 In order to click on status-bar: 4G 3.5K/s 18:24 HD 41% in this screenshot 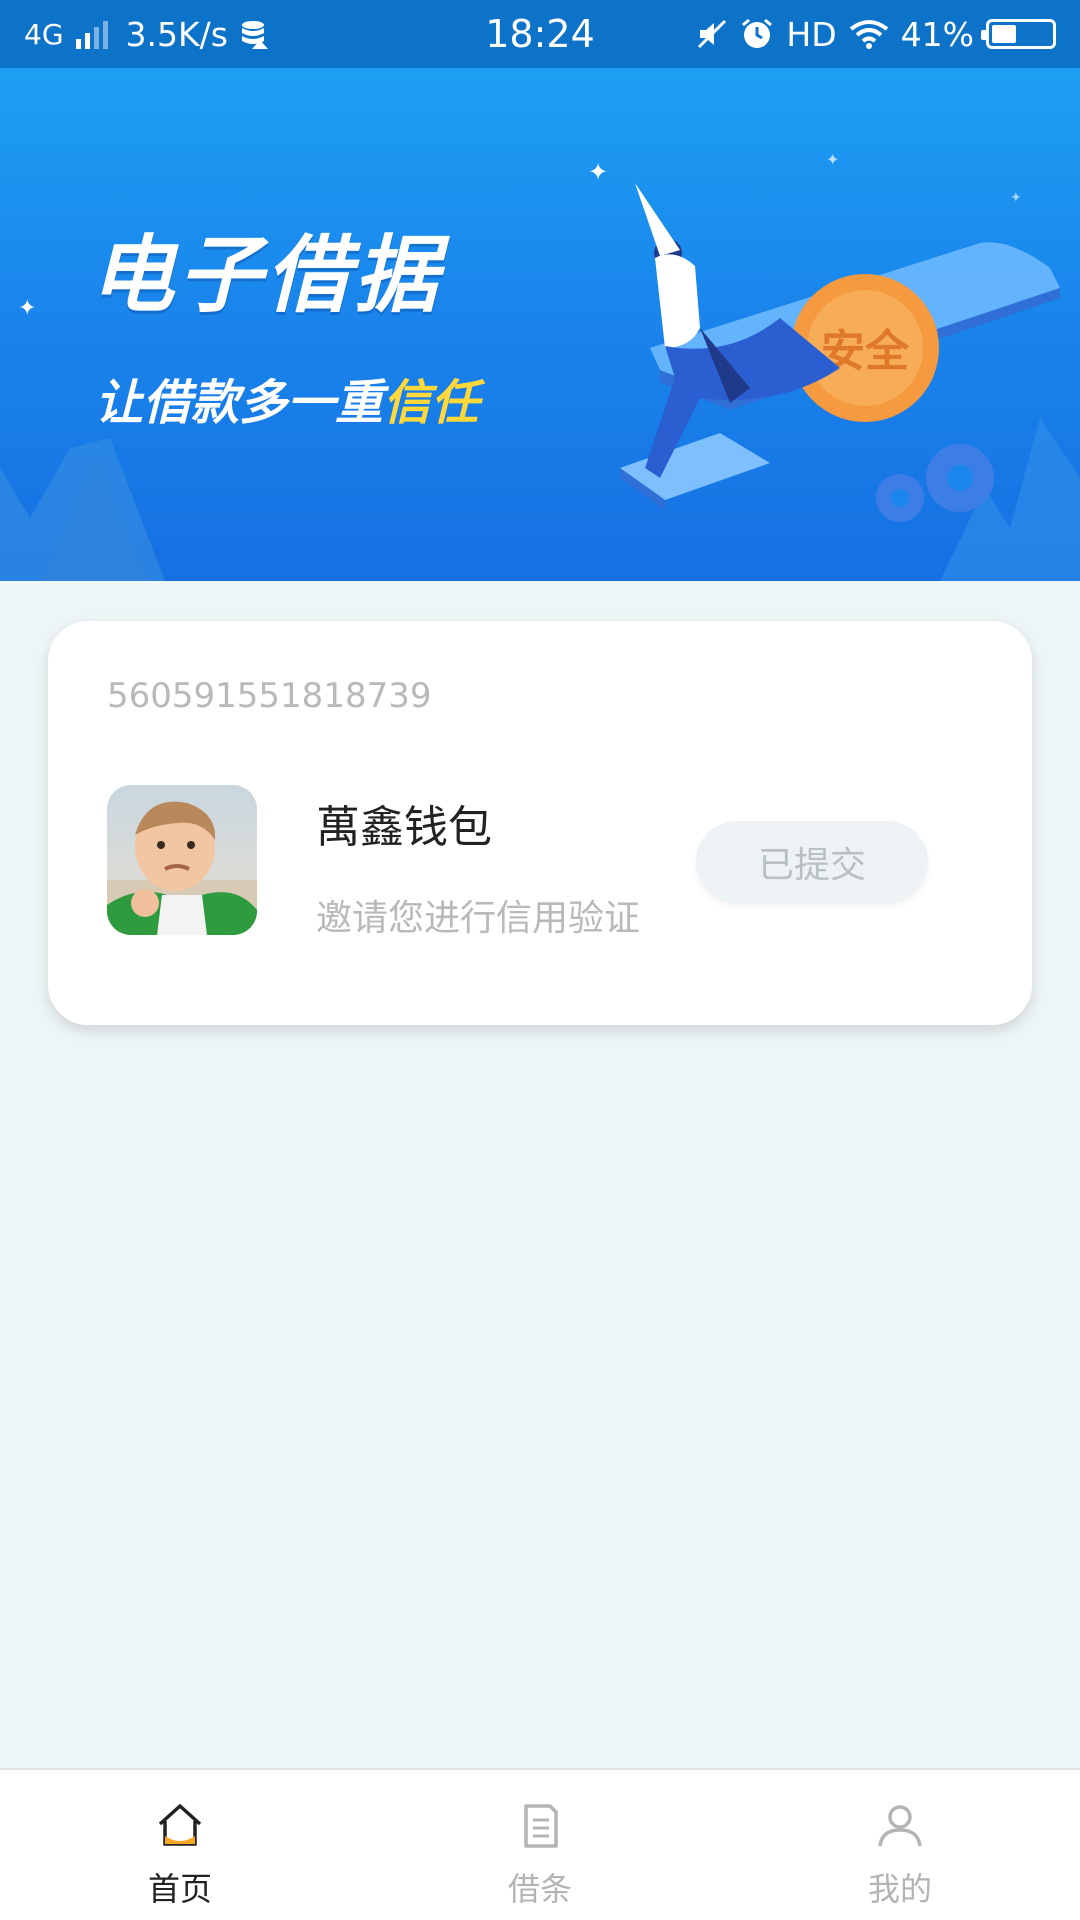, I will do `click(540, 34)`.